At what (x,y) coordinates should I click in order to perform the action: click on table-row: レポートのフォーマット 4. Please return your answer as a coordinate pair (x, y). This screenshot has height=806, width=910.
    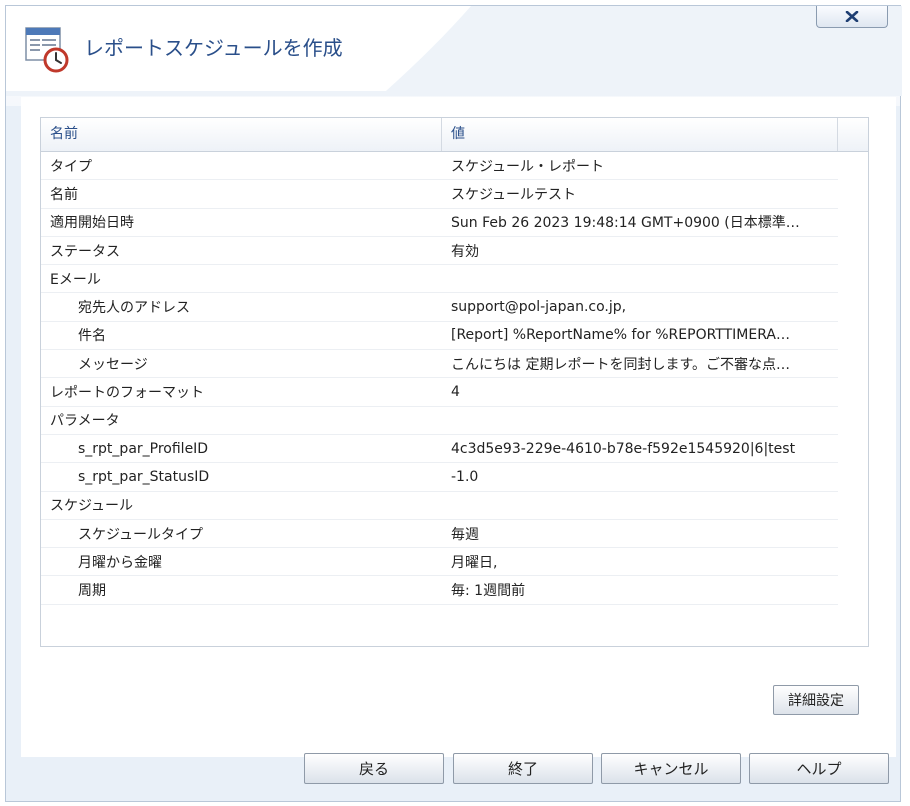
    Looking at the image, I should click on (439, 392).